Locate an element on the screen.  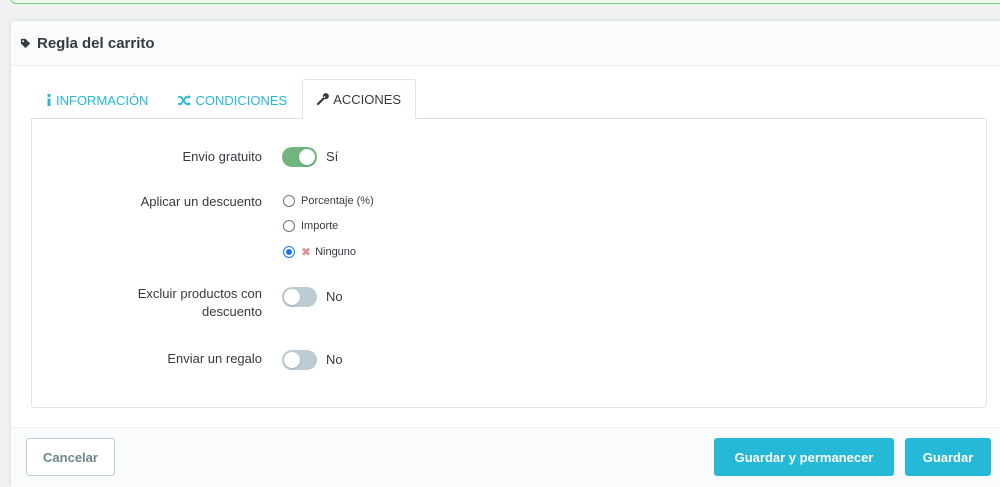
panel-footer: Cancelar Guardar y permanecer Guardar is located at coordinates (505, 457).